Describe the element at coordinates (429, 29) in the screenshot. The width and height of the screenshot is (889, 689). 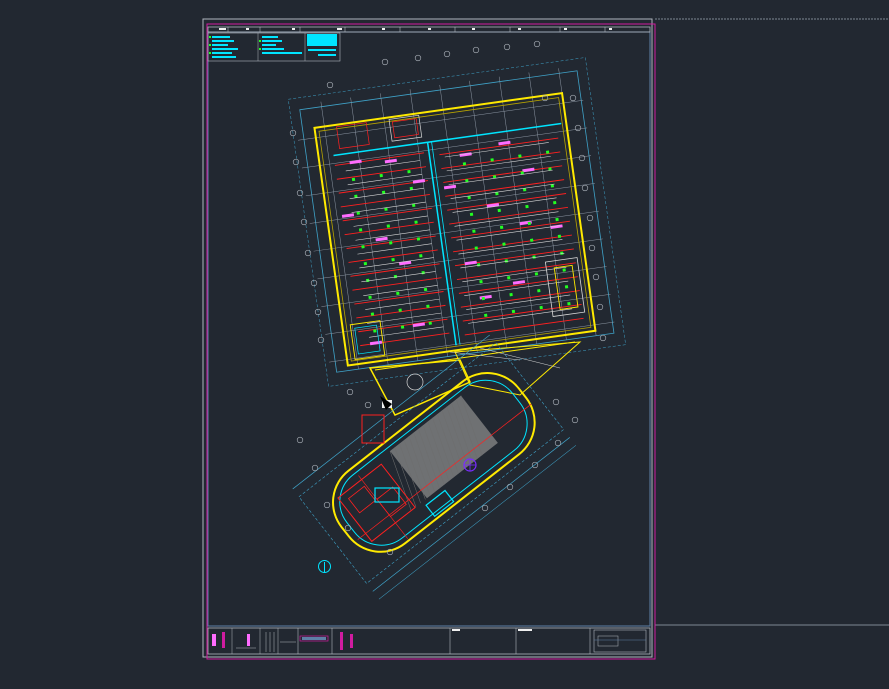
I see `top-header-strip` at that location.